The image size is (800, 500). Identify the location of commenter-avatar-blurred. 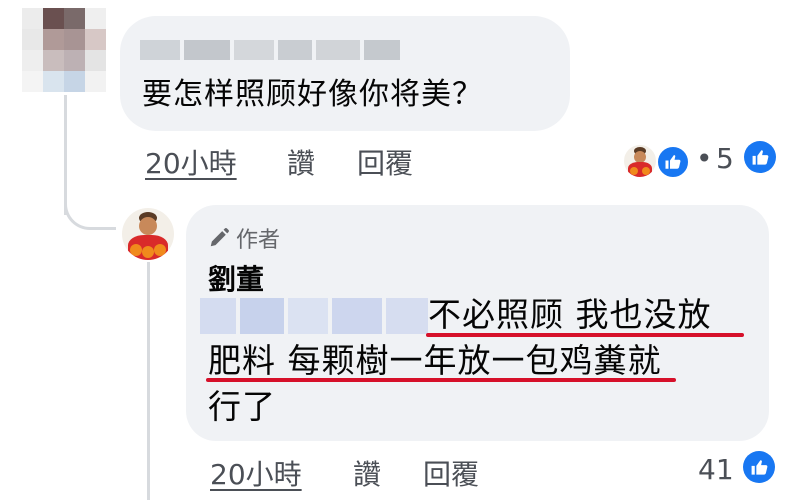
(64, 50).